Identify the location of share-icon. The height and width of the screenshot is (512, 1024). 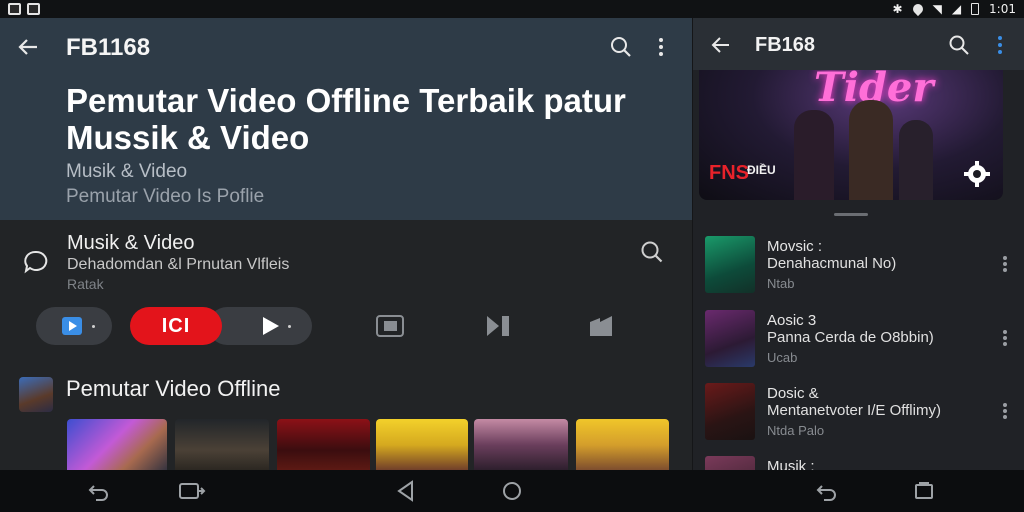
(601, 326).